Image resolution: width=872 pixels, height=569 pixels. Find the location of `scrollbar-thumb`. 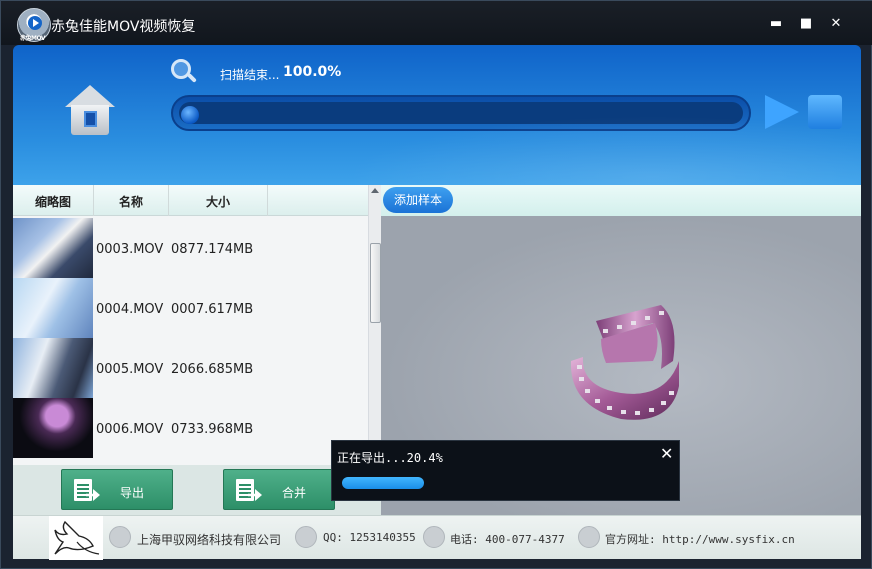

scrollbar-thumb is located at coordinates (375, 283).